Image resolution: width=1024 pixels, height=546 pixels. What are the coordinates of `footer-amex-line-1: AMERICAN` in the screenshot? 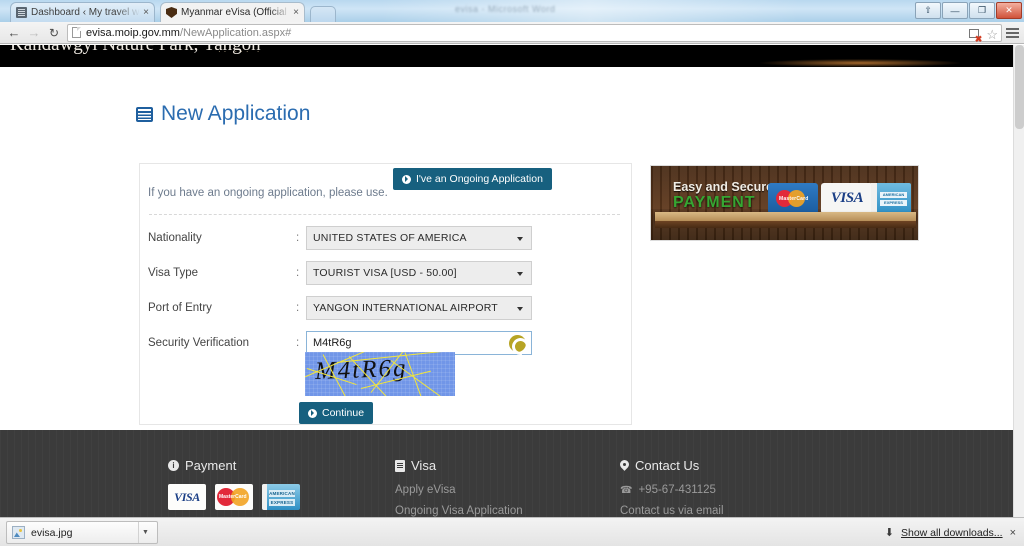 It's located at (282, 493).